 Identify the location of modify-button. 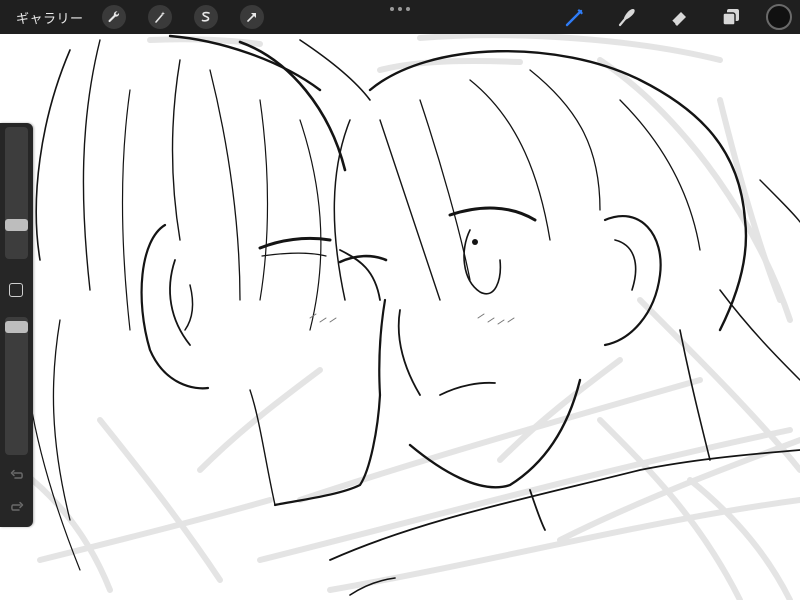
(16, 290).